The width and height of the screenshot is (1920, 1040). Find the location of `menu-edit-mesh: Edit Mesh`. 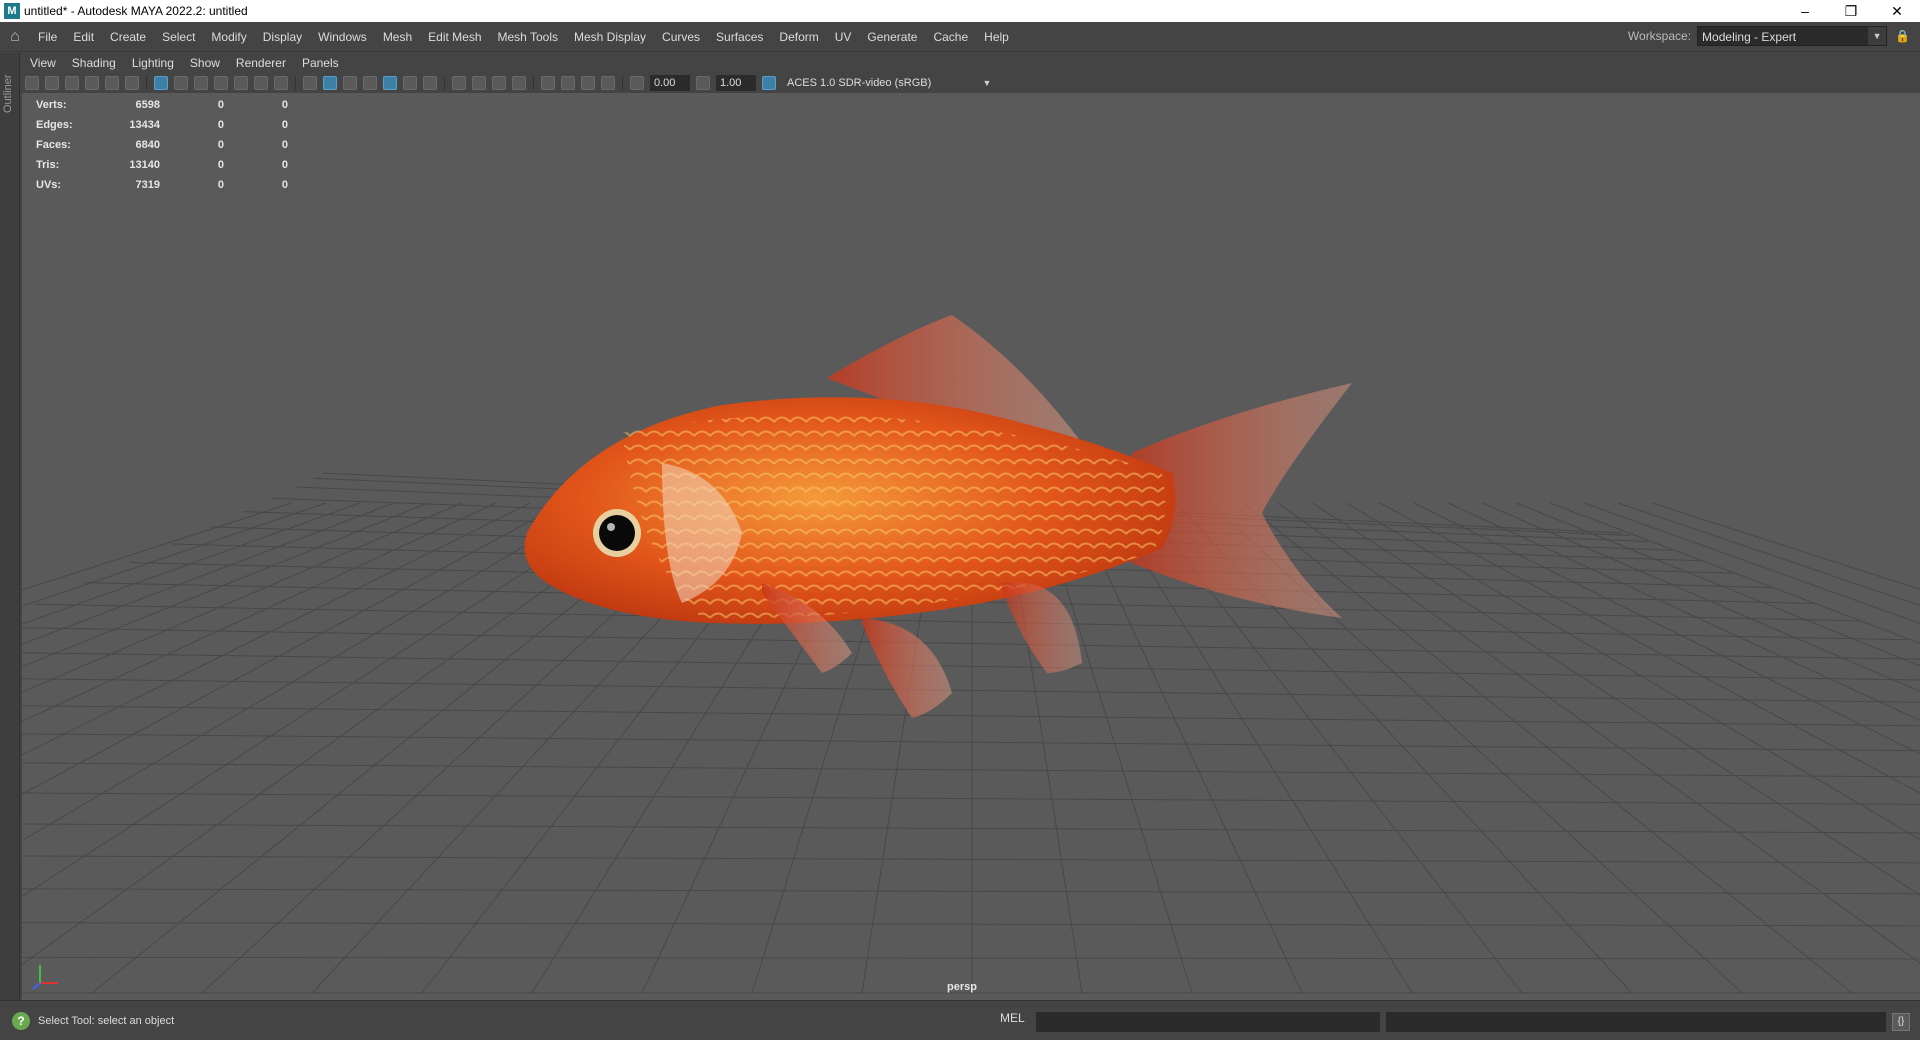

menu-edit-mesh: Edit Mesh is located at coordinates (454, 37).